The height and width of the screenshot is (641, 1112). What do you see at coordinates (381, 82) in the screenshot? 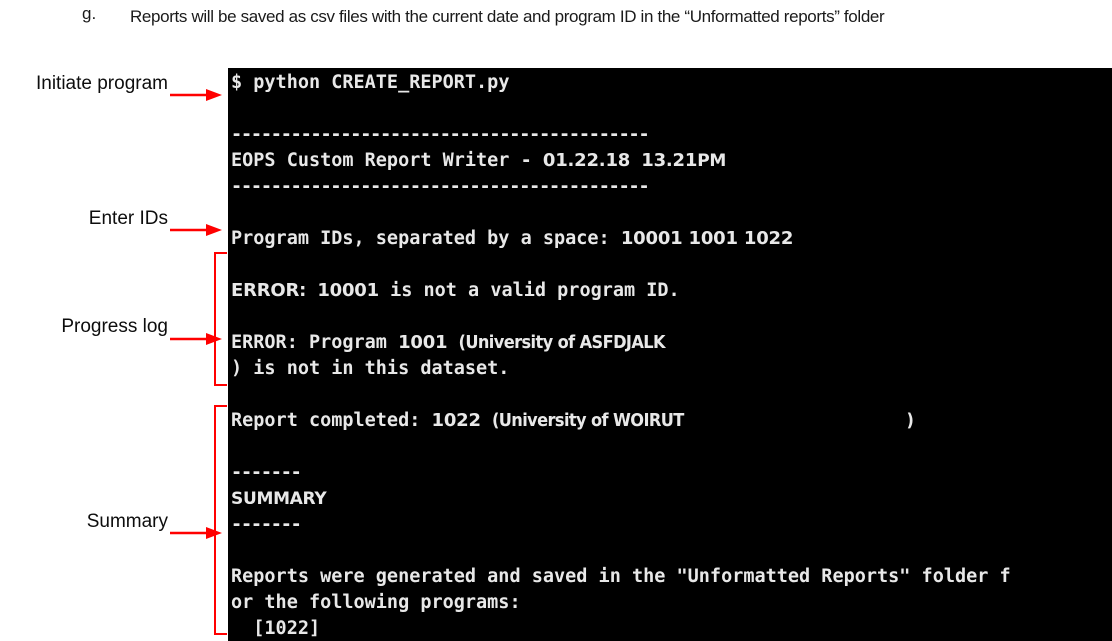
I see `command-text: python CREATE_REPORT.py` at bounding box center [381, 82].